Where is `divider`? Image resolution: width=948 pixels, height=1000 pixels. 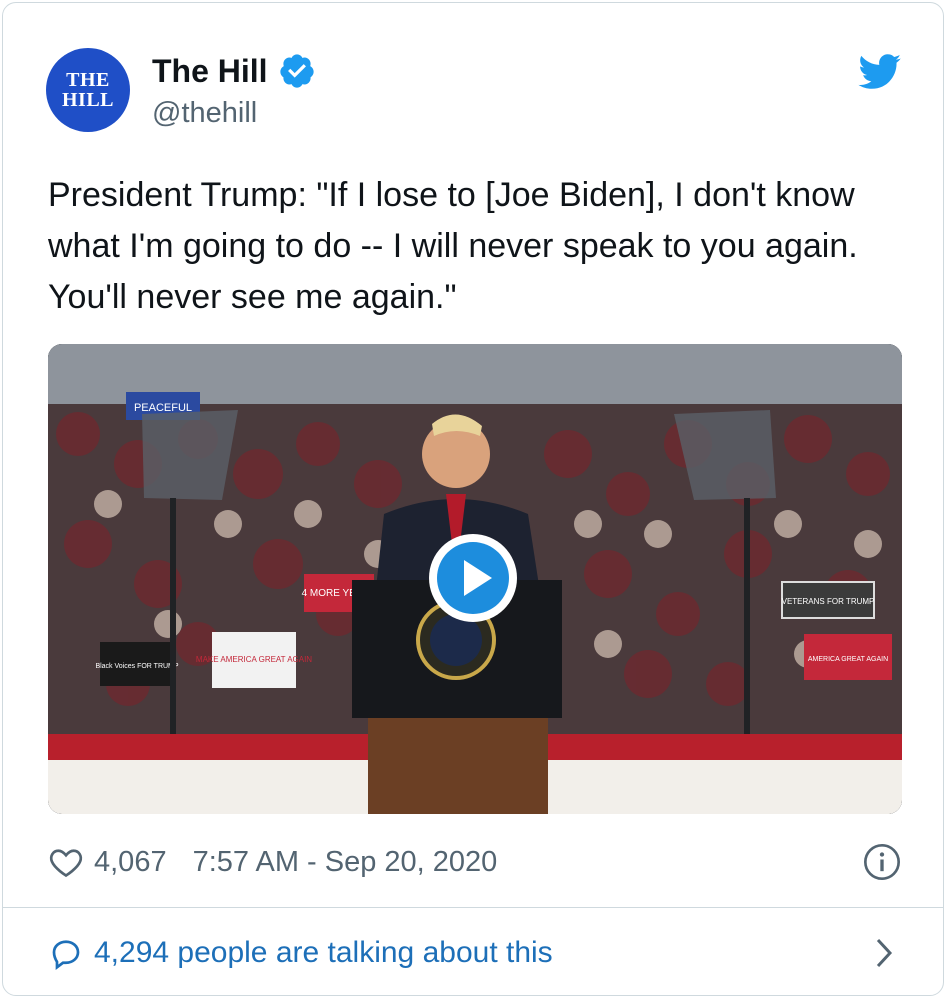 divider is located at coordinates (473, 907).